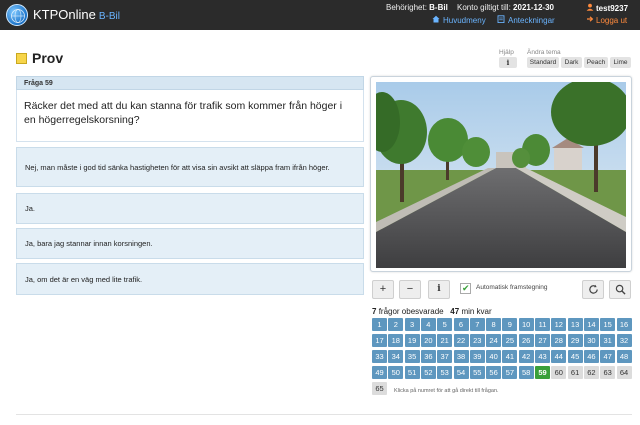 Image resolution: width=640 pixels, height=425 pixels. What do you see at coordinates (445, 356) in the screenshot?
I see `question-number-37: 37` at bounding box center [445, 356].